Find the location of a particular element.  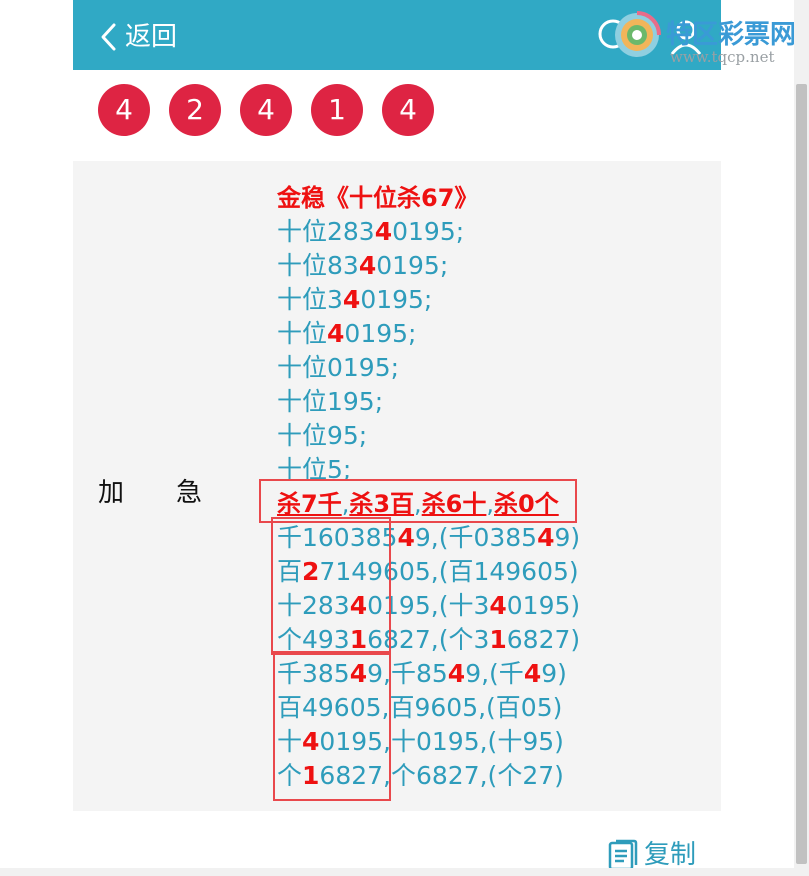

number-ball: 1 is located at coordinates (337, 110).